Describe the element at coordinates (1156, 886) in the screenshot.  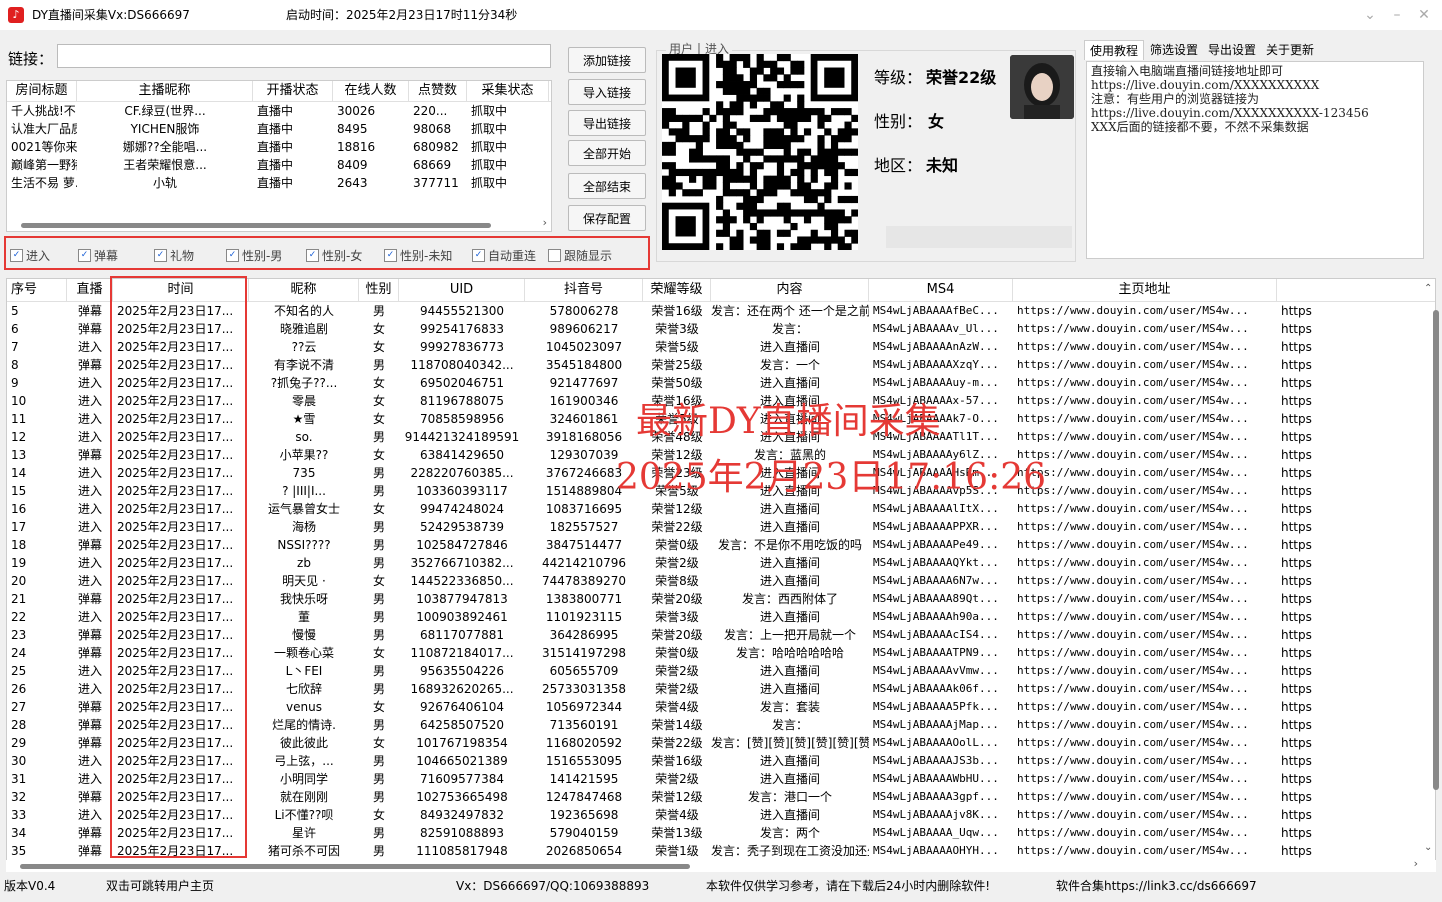
I see `collection-link: 软件合集https://link3.cc/ds666697` at that location.